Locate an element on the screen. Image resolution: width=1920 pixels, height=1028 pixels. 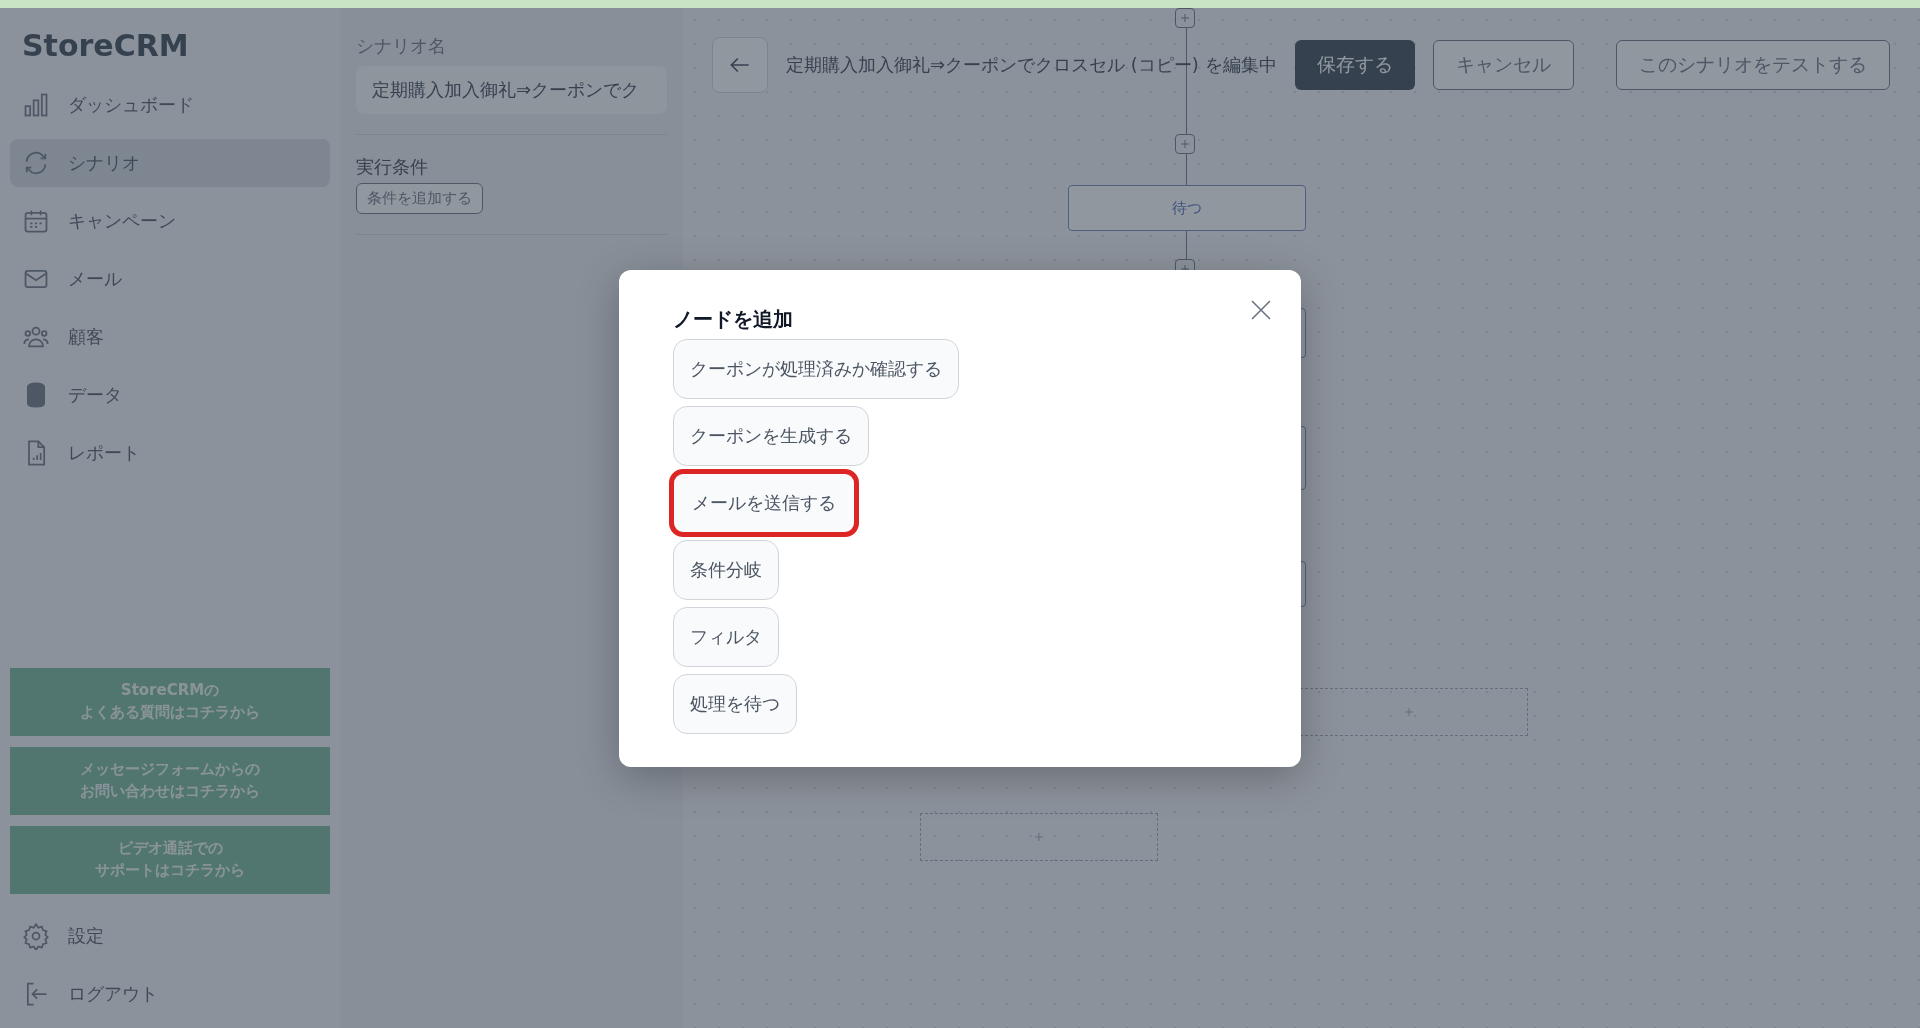
sidebar-item: レポート is located at coordinates (170, 453).